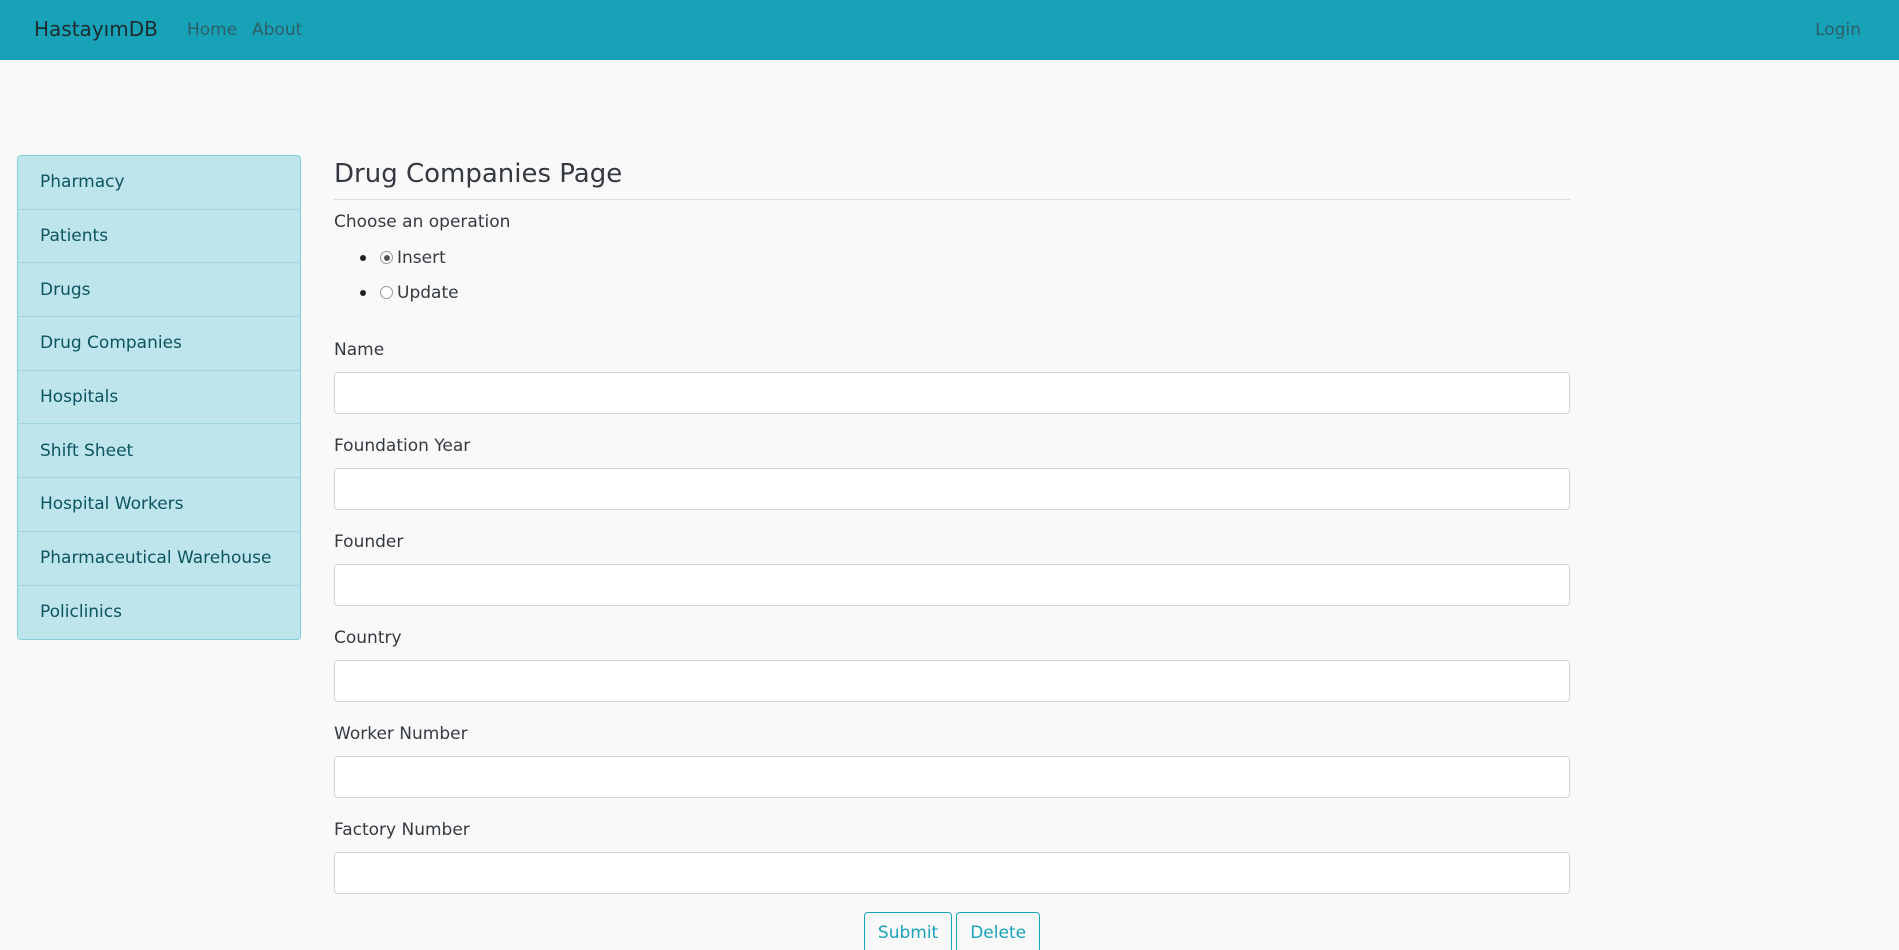 The image size is (1899, 950). What do you see at coordinates (428, 293) in the screenshot?
I see `update-label: Update` at bounding box center [428, 293].